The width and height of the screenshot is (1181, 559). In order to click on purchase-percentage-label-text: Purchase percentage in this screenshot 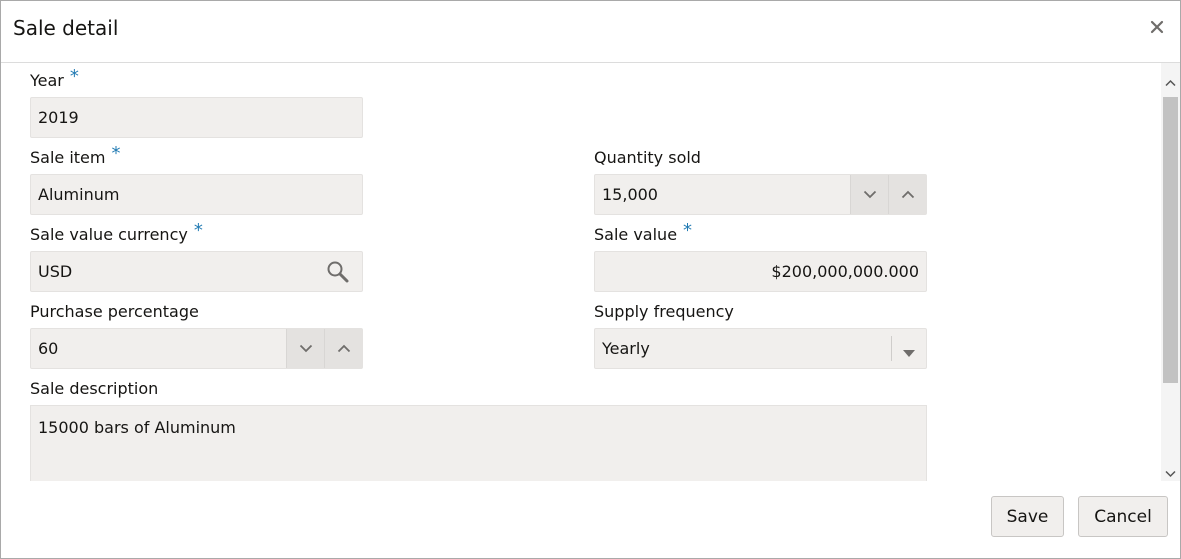, I will do `click(114, 311)`.